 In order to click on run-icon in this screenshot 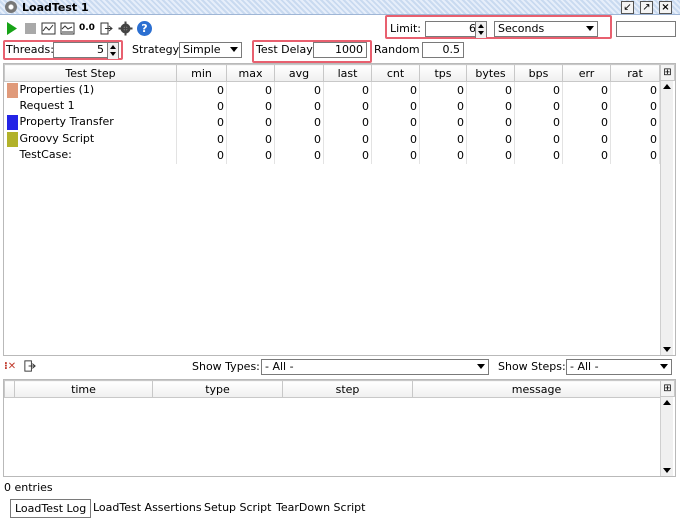, I will do `click(11, 28)`.